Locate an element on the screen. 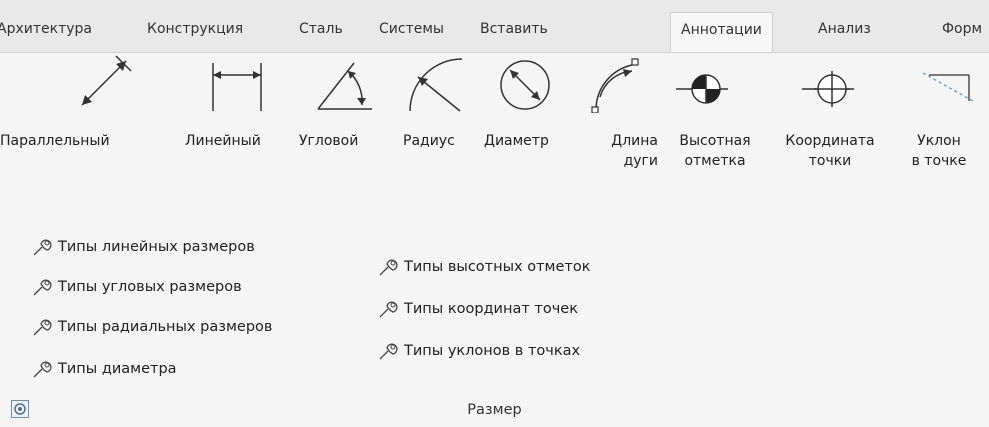  tab-insert: Вставить is located at coordinates (514, 29).